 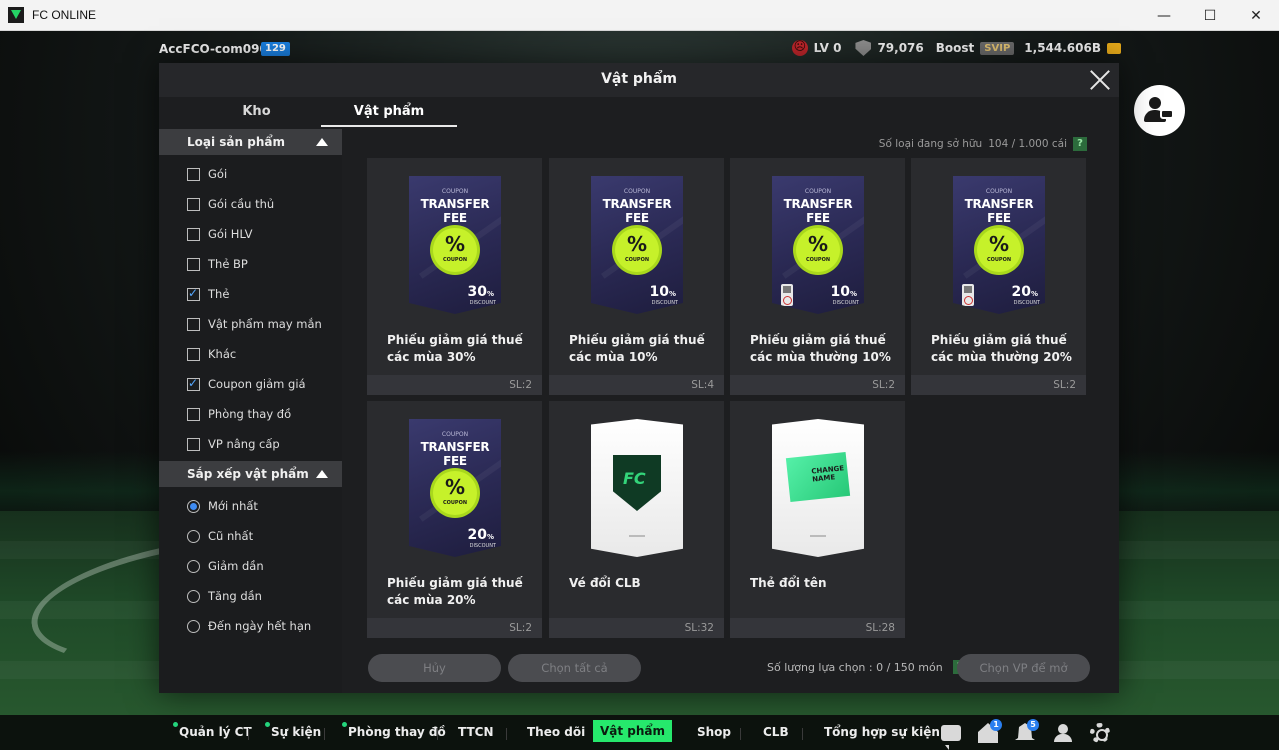 What do you see at coordinates (224, 596) in the screenshot?
I see `sort-tang-dan: Tăng dần` at bounding box center [224, 596].